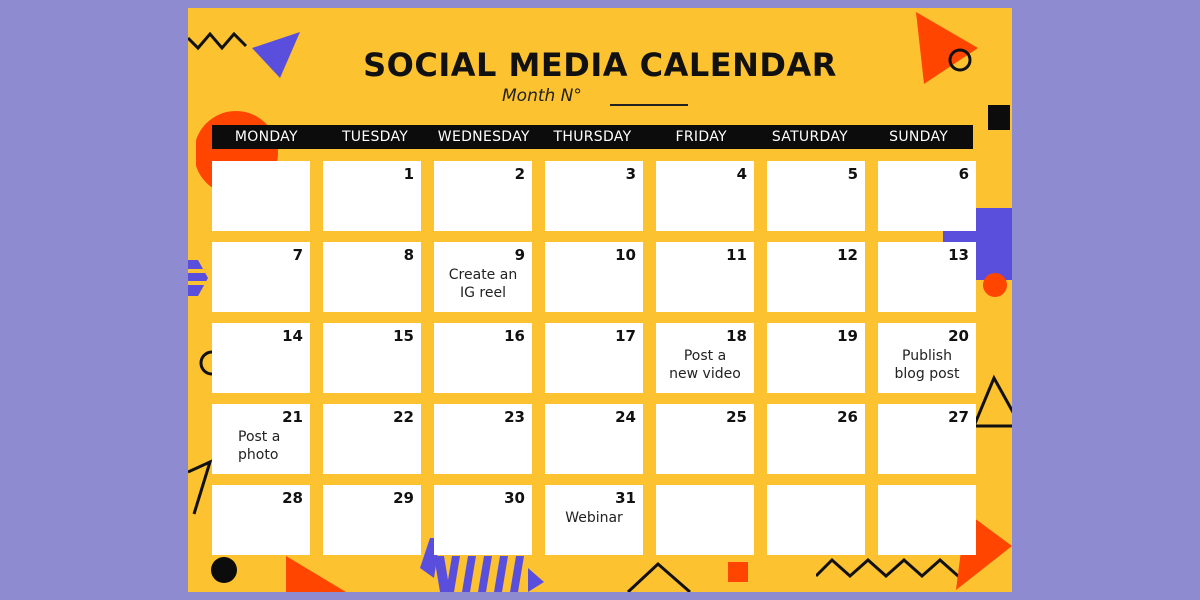 The image size is (1200, 600). I want to click on day-number: 11, so click(736, 255).